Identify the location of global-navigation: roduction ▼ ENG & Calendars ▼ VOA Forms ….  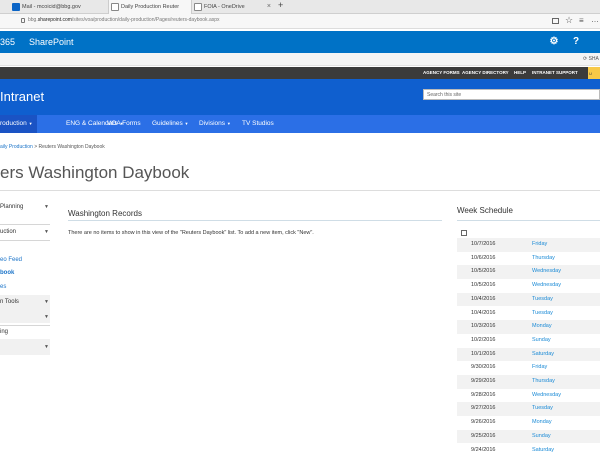
(300, 124).